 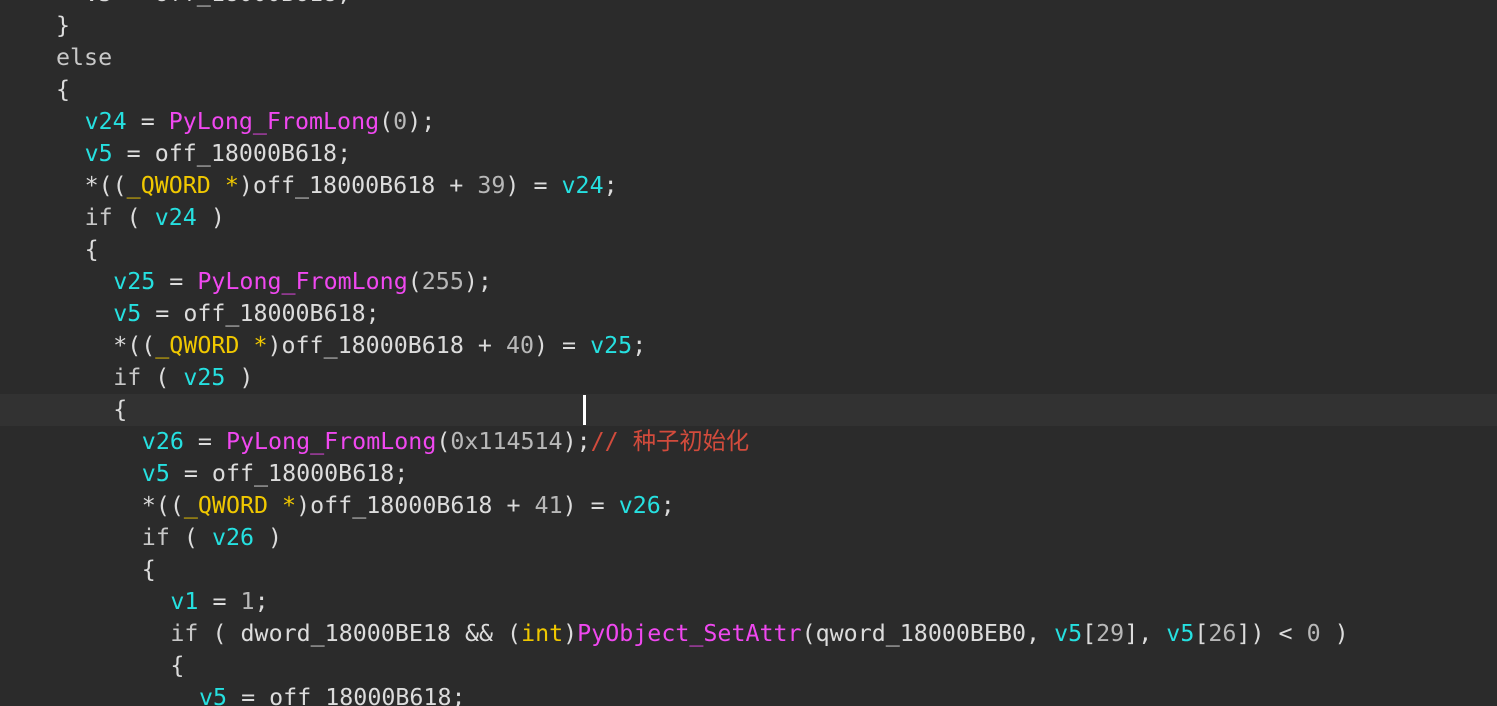 I want to click on code-token: else, so click(x=84, y=57).